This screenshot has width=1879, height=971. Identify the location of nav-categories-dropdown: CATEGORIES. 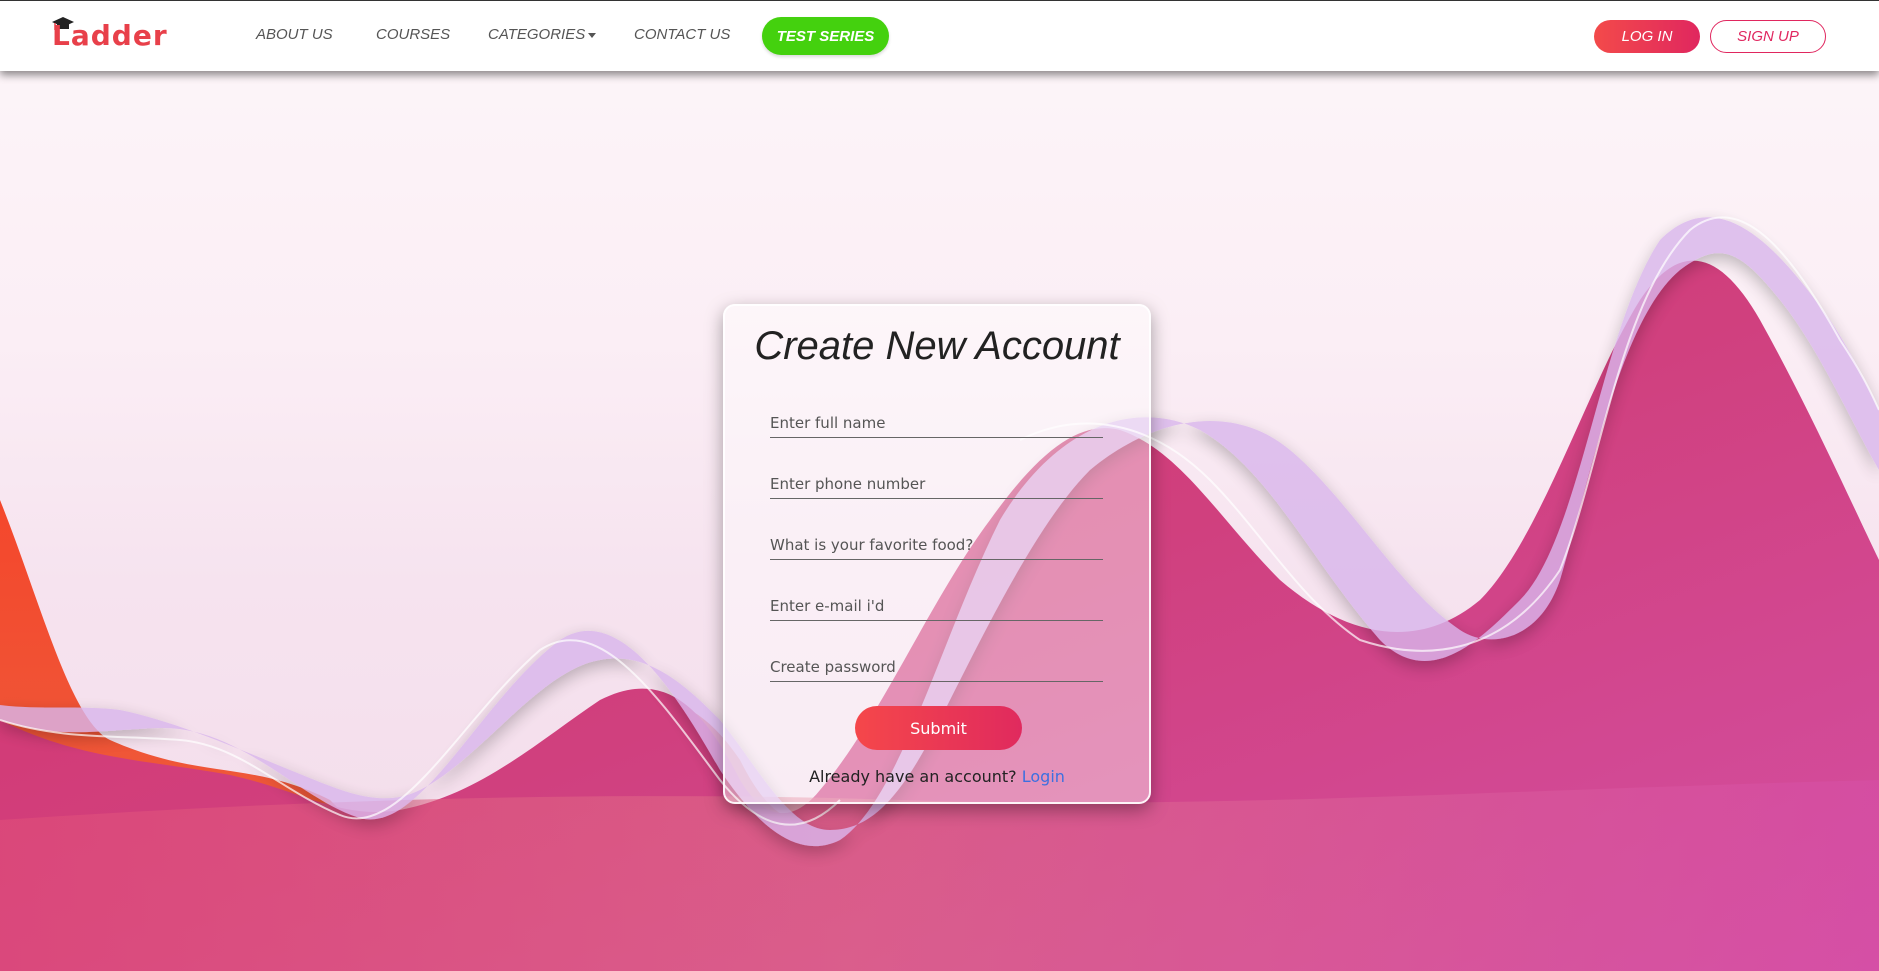
(542, 34).